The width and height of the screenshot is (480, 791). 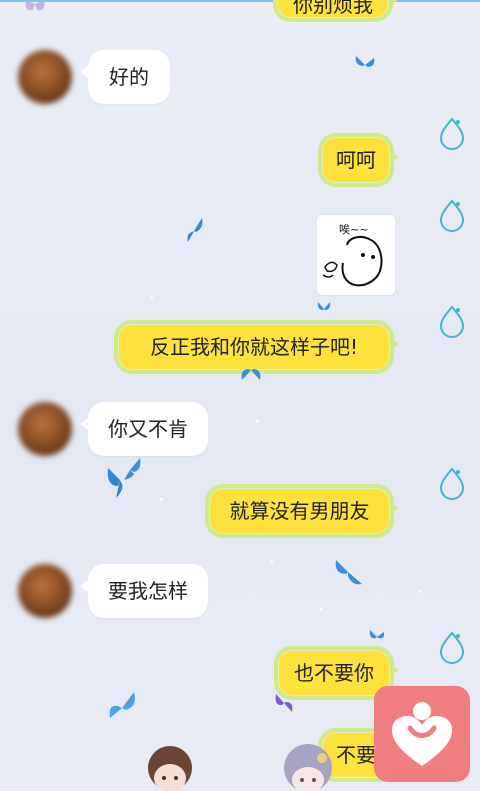 I want to click on message-text: 要我怎样, so click(x=148, y=591).